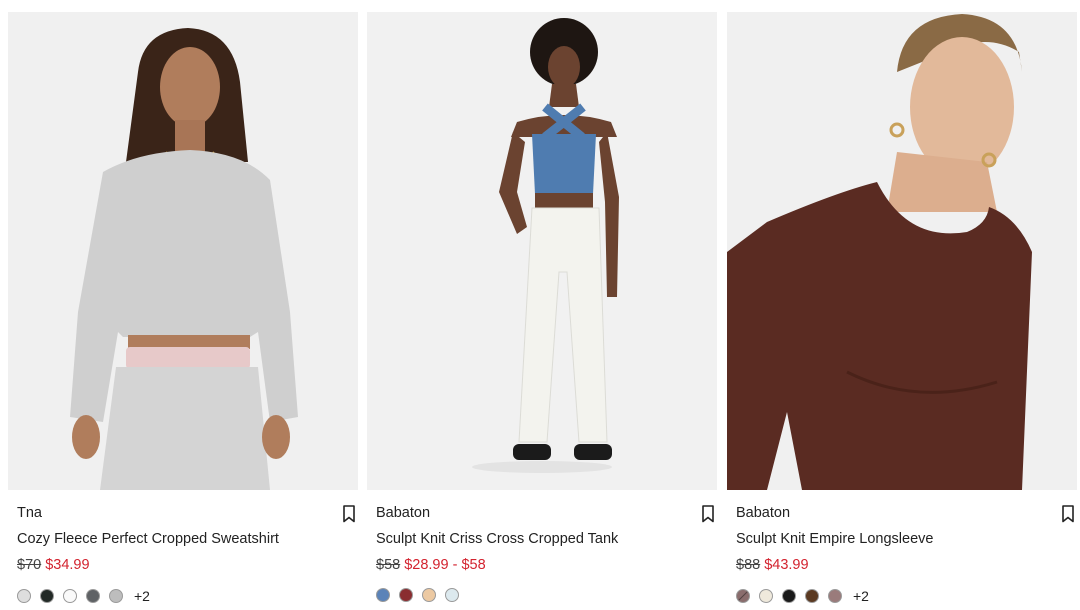 This screenshot has width=1080, height=610. What do you see at coordinates (445, 565) in the screenshot?
I see `sale-price: $28.99 - $58` at bounding box center [445, 565].